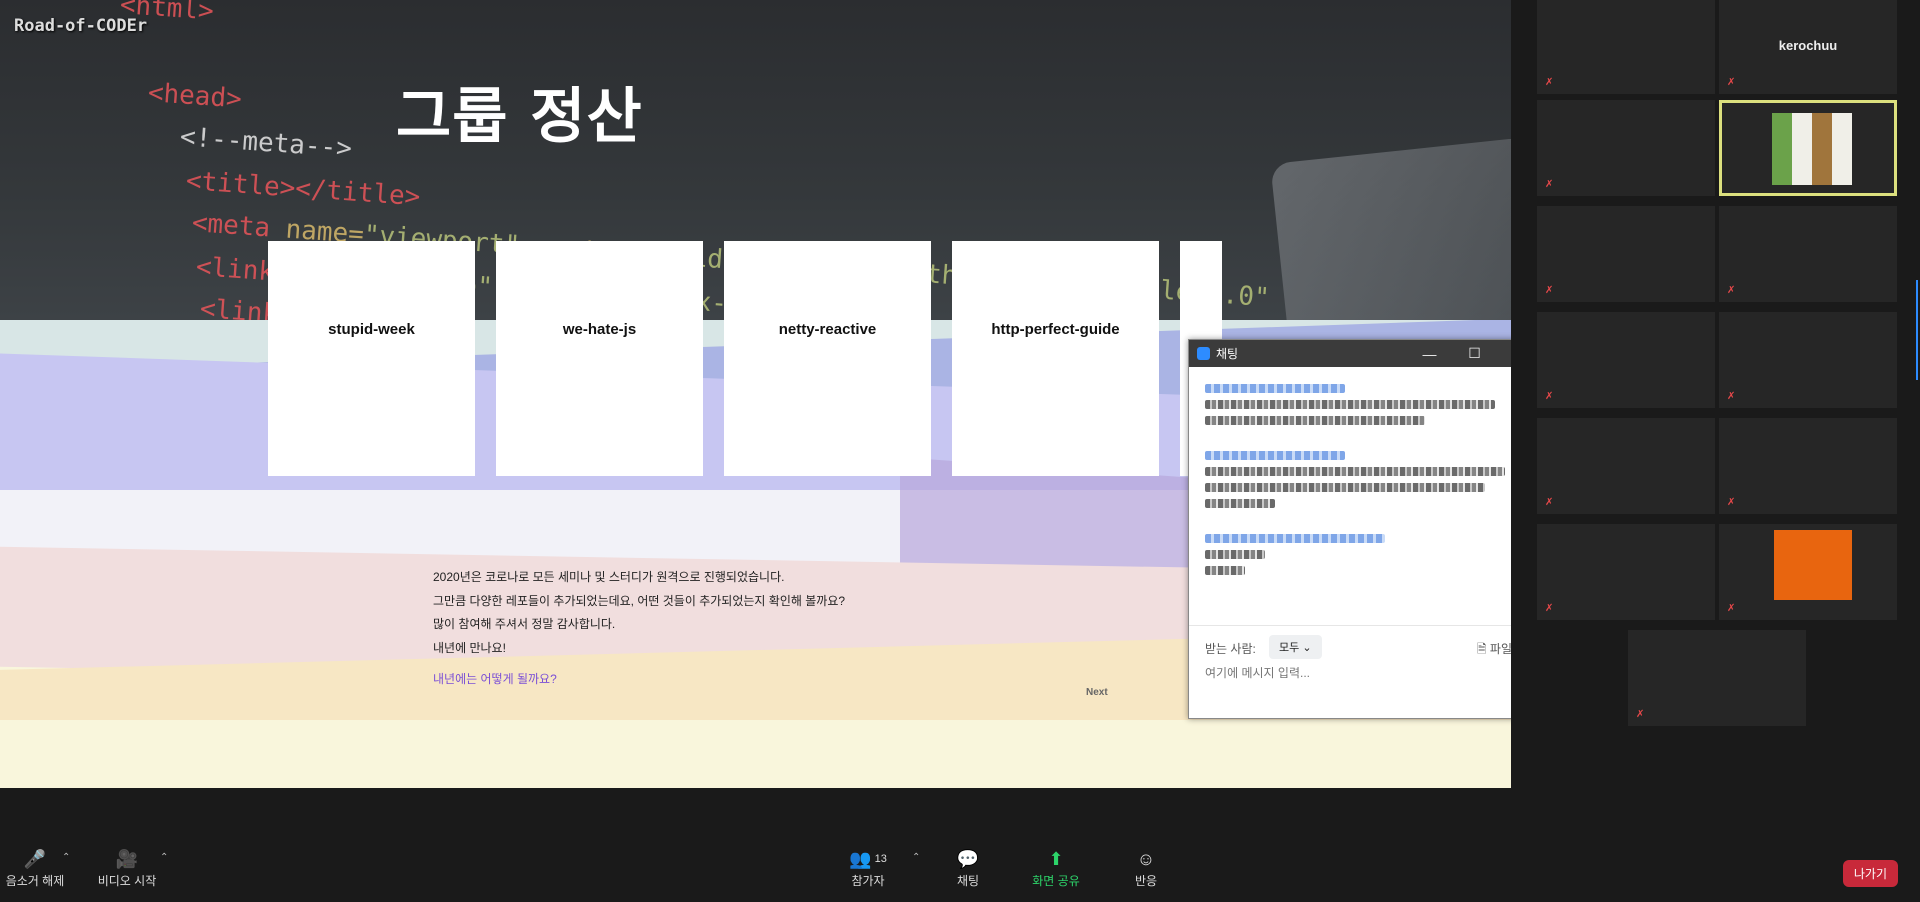  What do you see at coordinates (371, 358) in the screenshot?
I see `repo-card: stupid-week` at bounding box center [371, 358].